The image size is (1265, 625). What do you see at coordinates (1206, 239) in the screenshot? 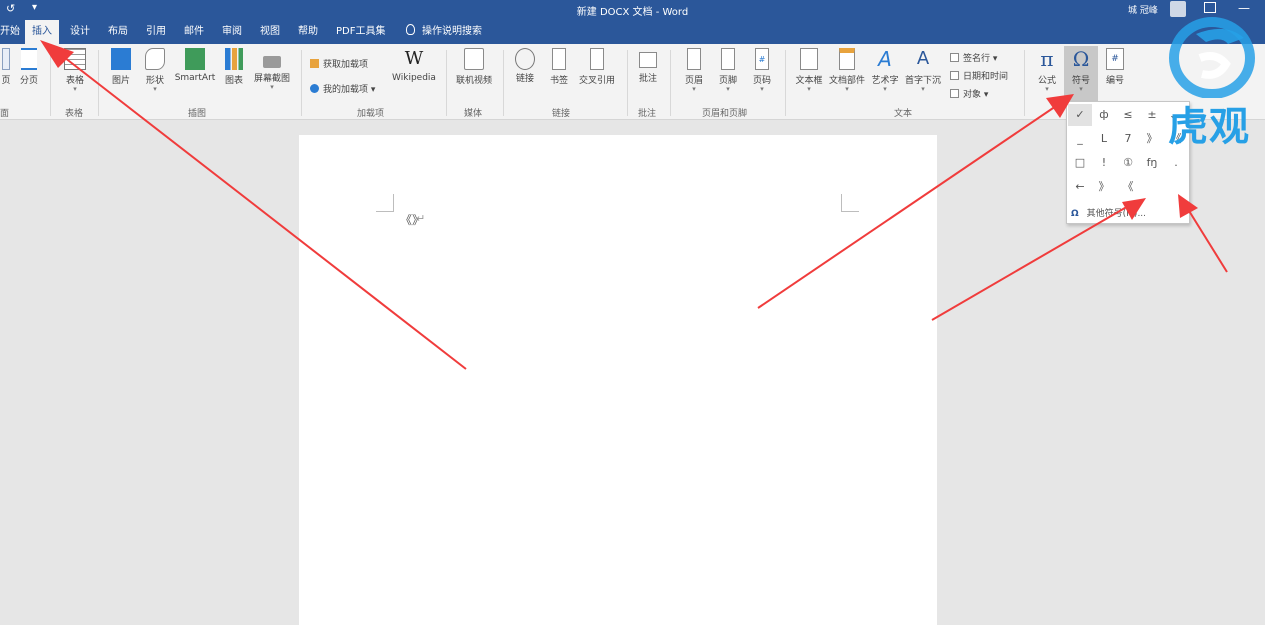
I see `arrow-to-bracket-symbol` at bounding box center [1206, 239].